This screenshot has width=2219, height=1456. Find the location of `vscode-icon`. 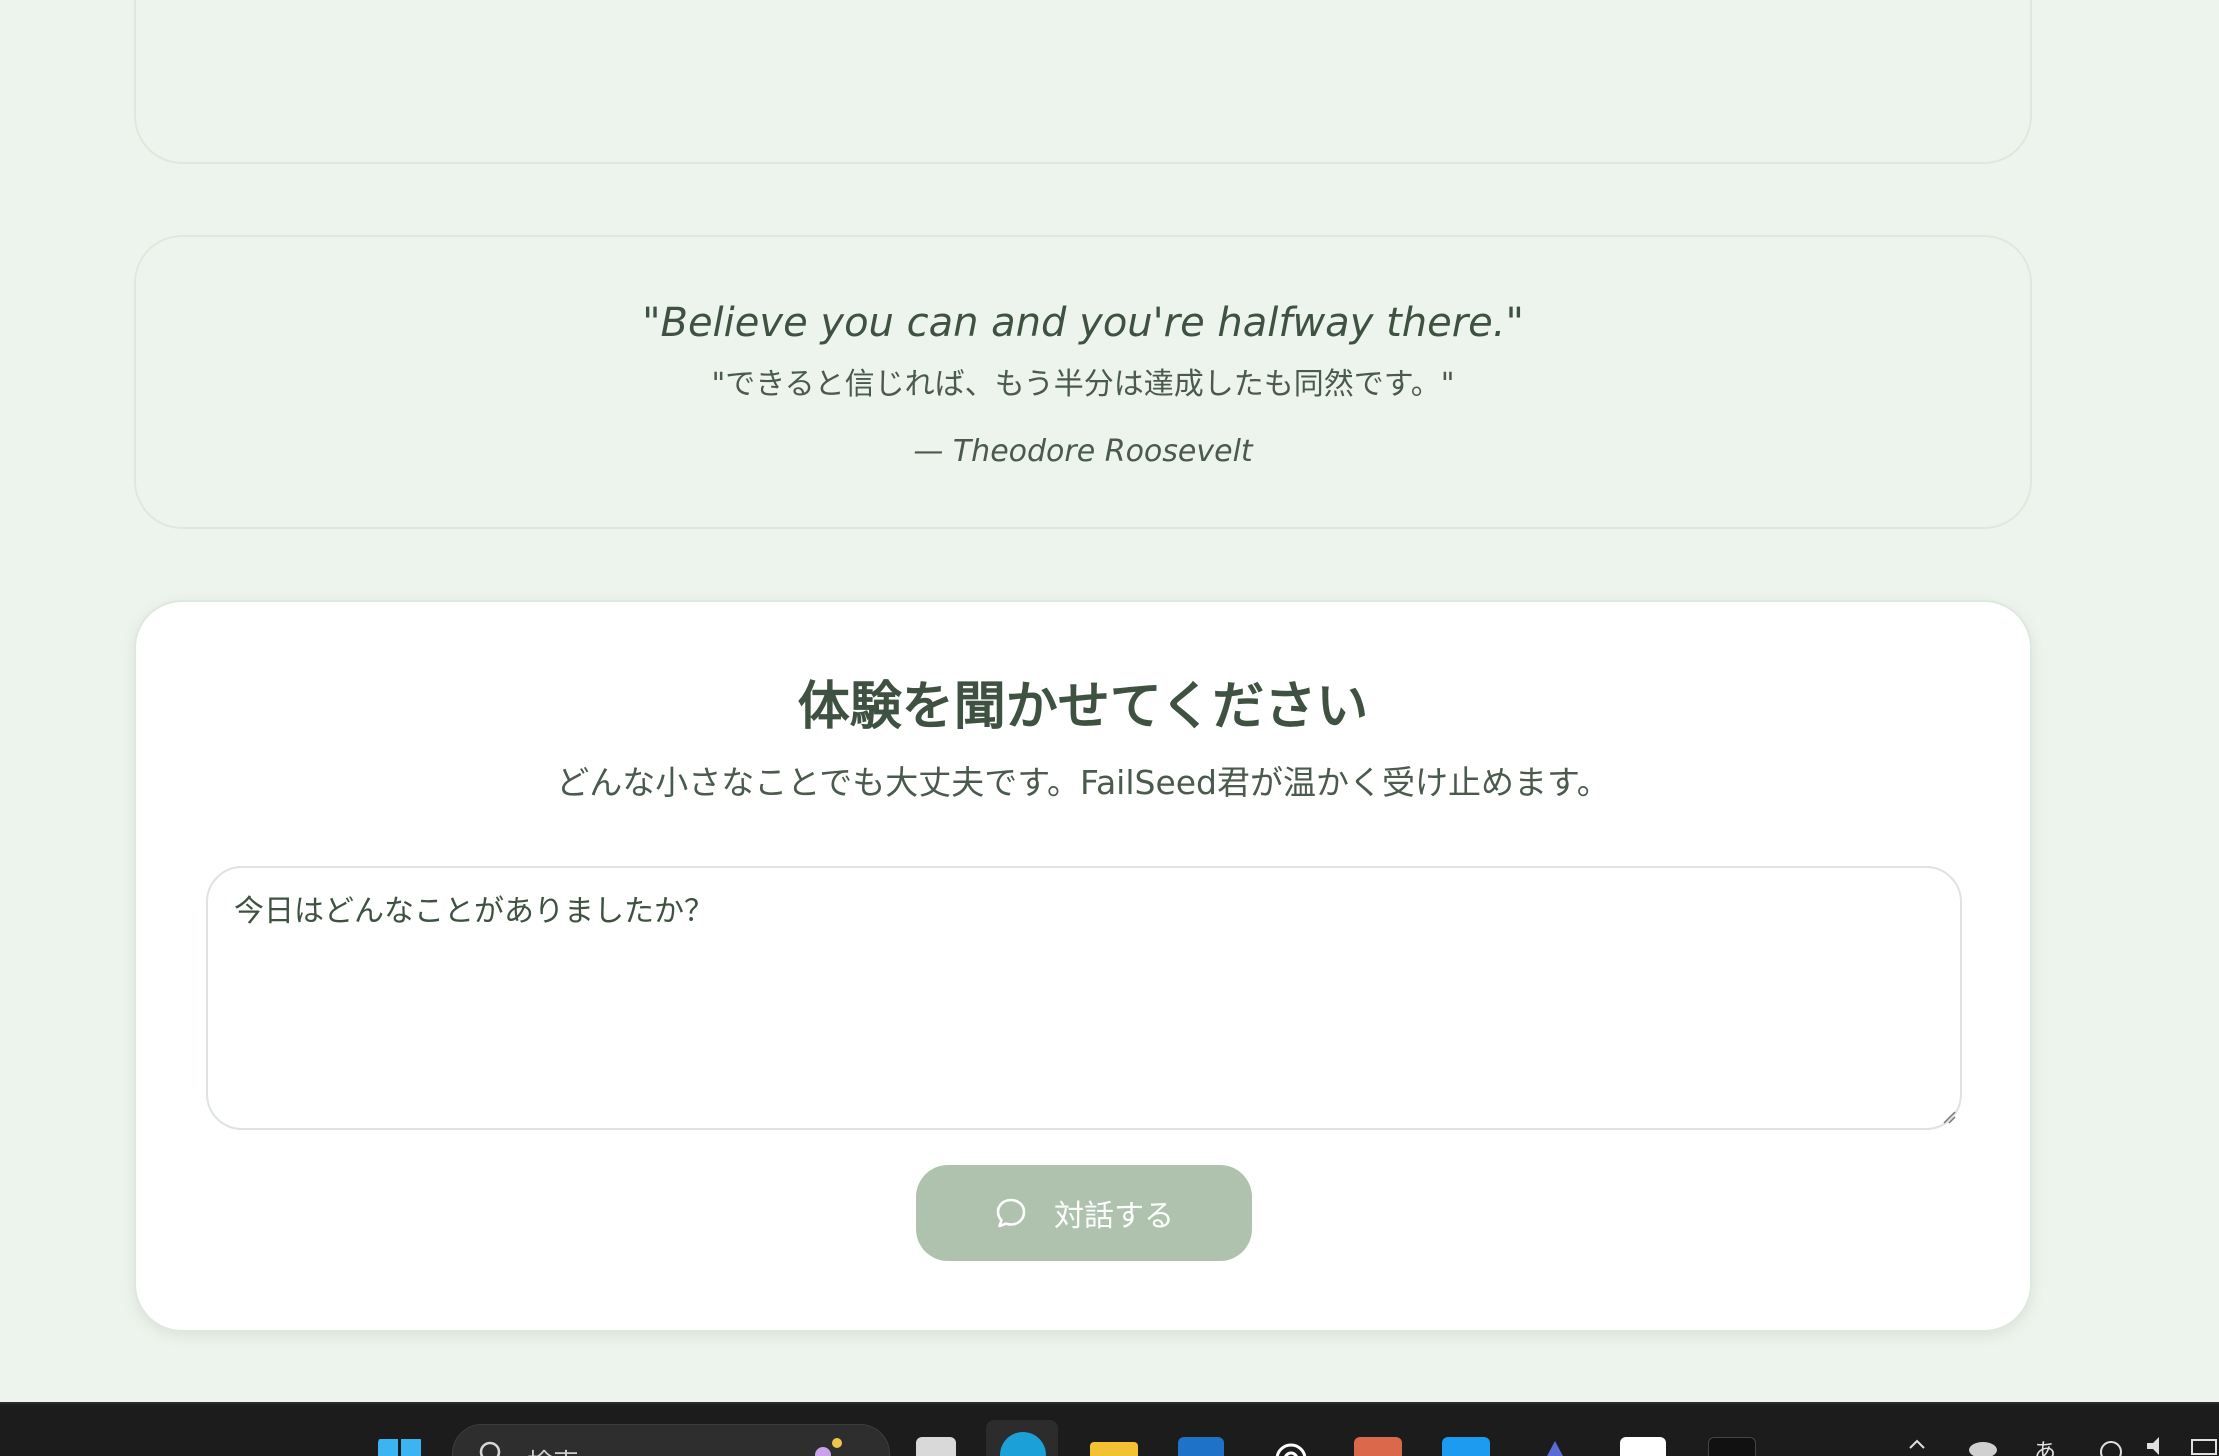

vscode-icon is located at coordinates (1555, 1446).